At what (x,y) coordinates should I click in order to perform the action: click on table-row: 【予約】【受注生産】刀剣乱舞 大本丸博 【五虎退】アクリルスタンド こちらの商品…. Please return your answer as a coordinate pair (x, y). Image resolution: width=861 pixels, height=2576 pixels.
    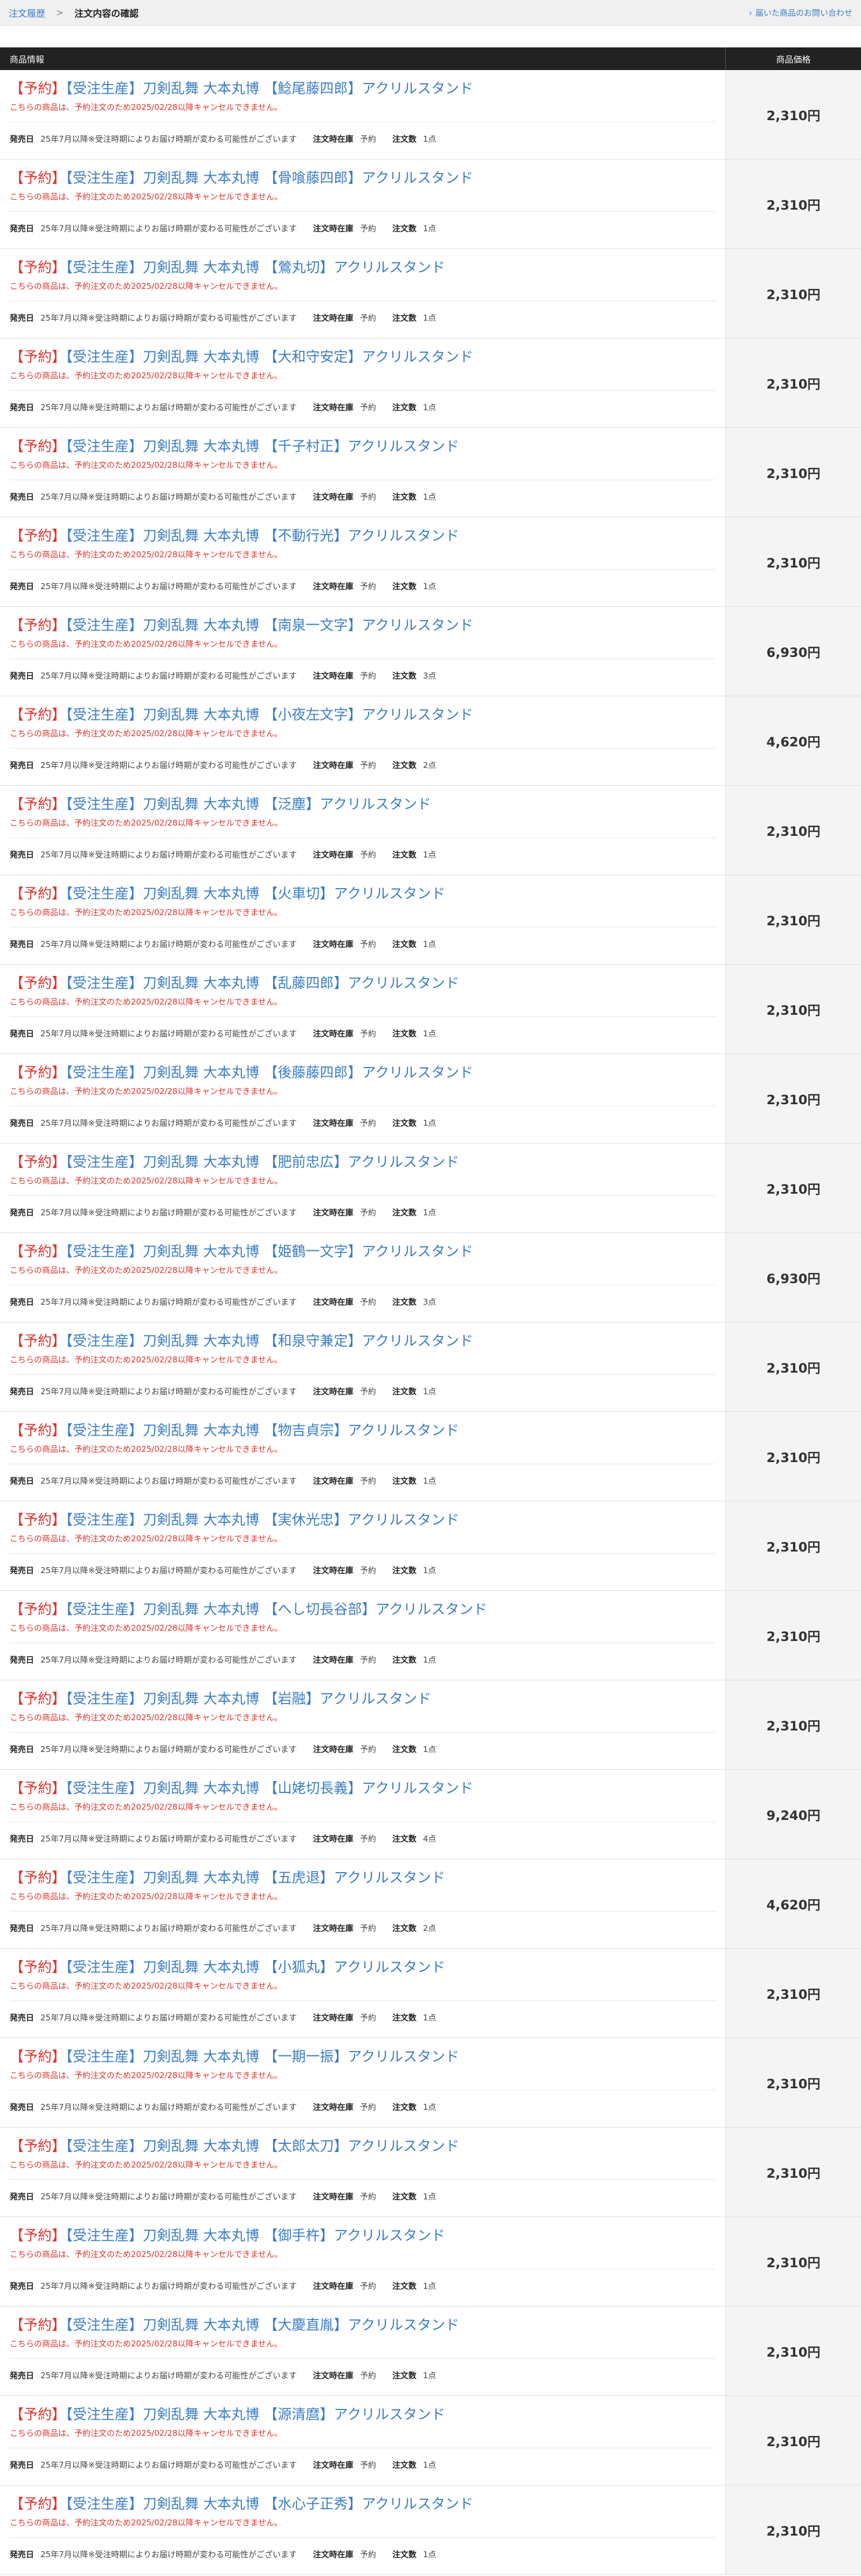
    Looking at the image, I should click on (430, 1904).